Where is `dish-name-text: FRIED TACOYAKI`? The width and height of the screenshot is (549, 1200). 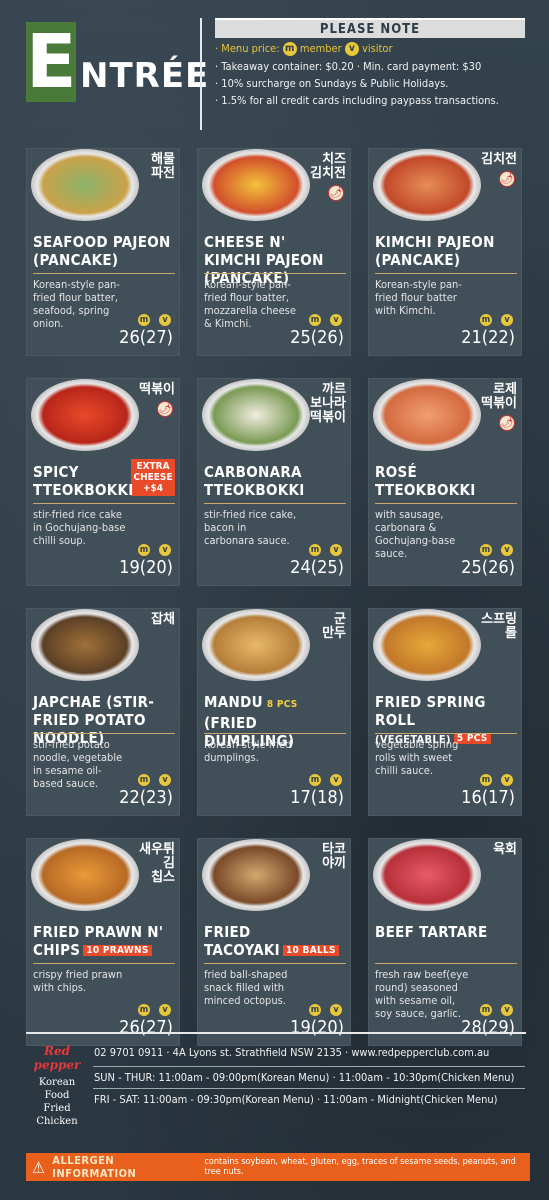
dish-name-text: FRIED TACOYAKI is located at coordinates (242, 941).